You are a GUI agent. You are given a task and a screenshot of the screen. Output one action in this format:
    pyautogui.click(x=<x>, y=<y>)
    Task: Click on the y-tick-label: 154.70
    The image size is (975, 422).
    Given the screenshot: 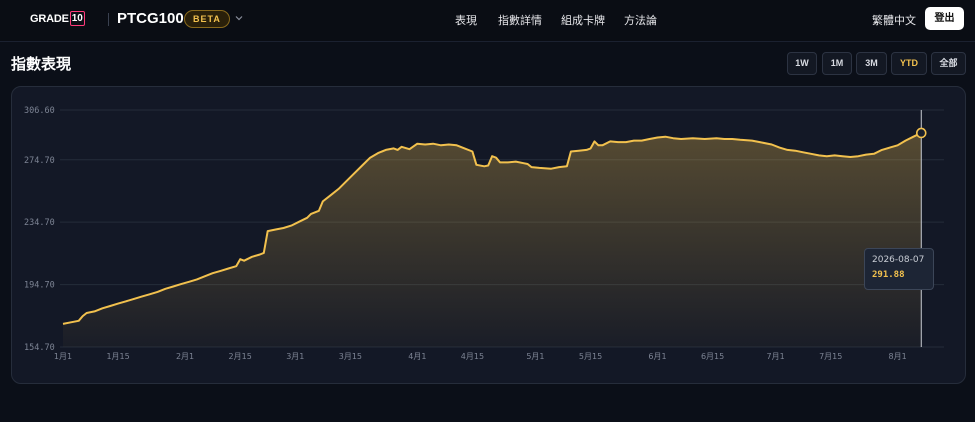 What is the action you would take?
    pyautogui.click(x=39, y=348)
    